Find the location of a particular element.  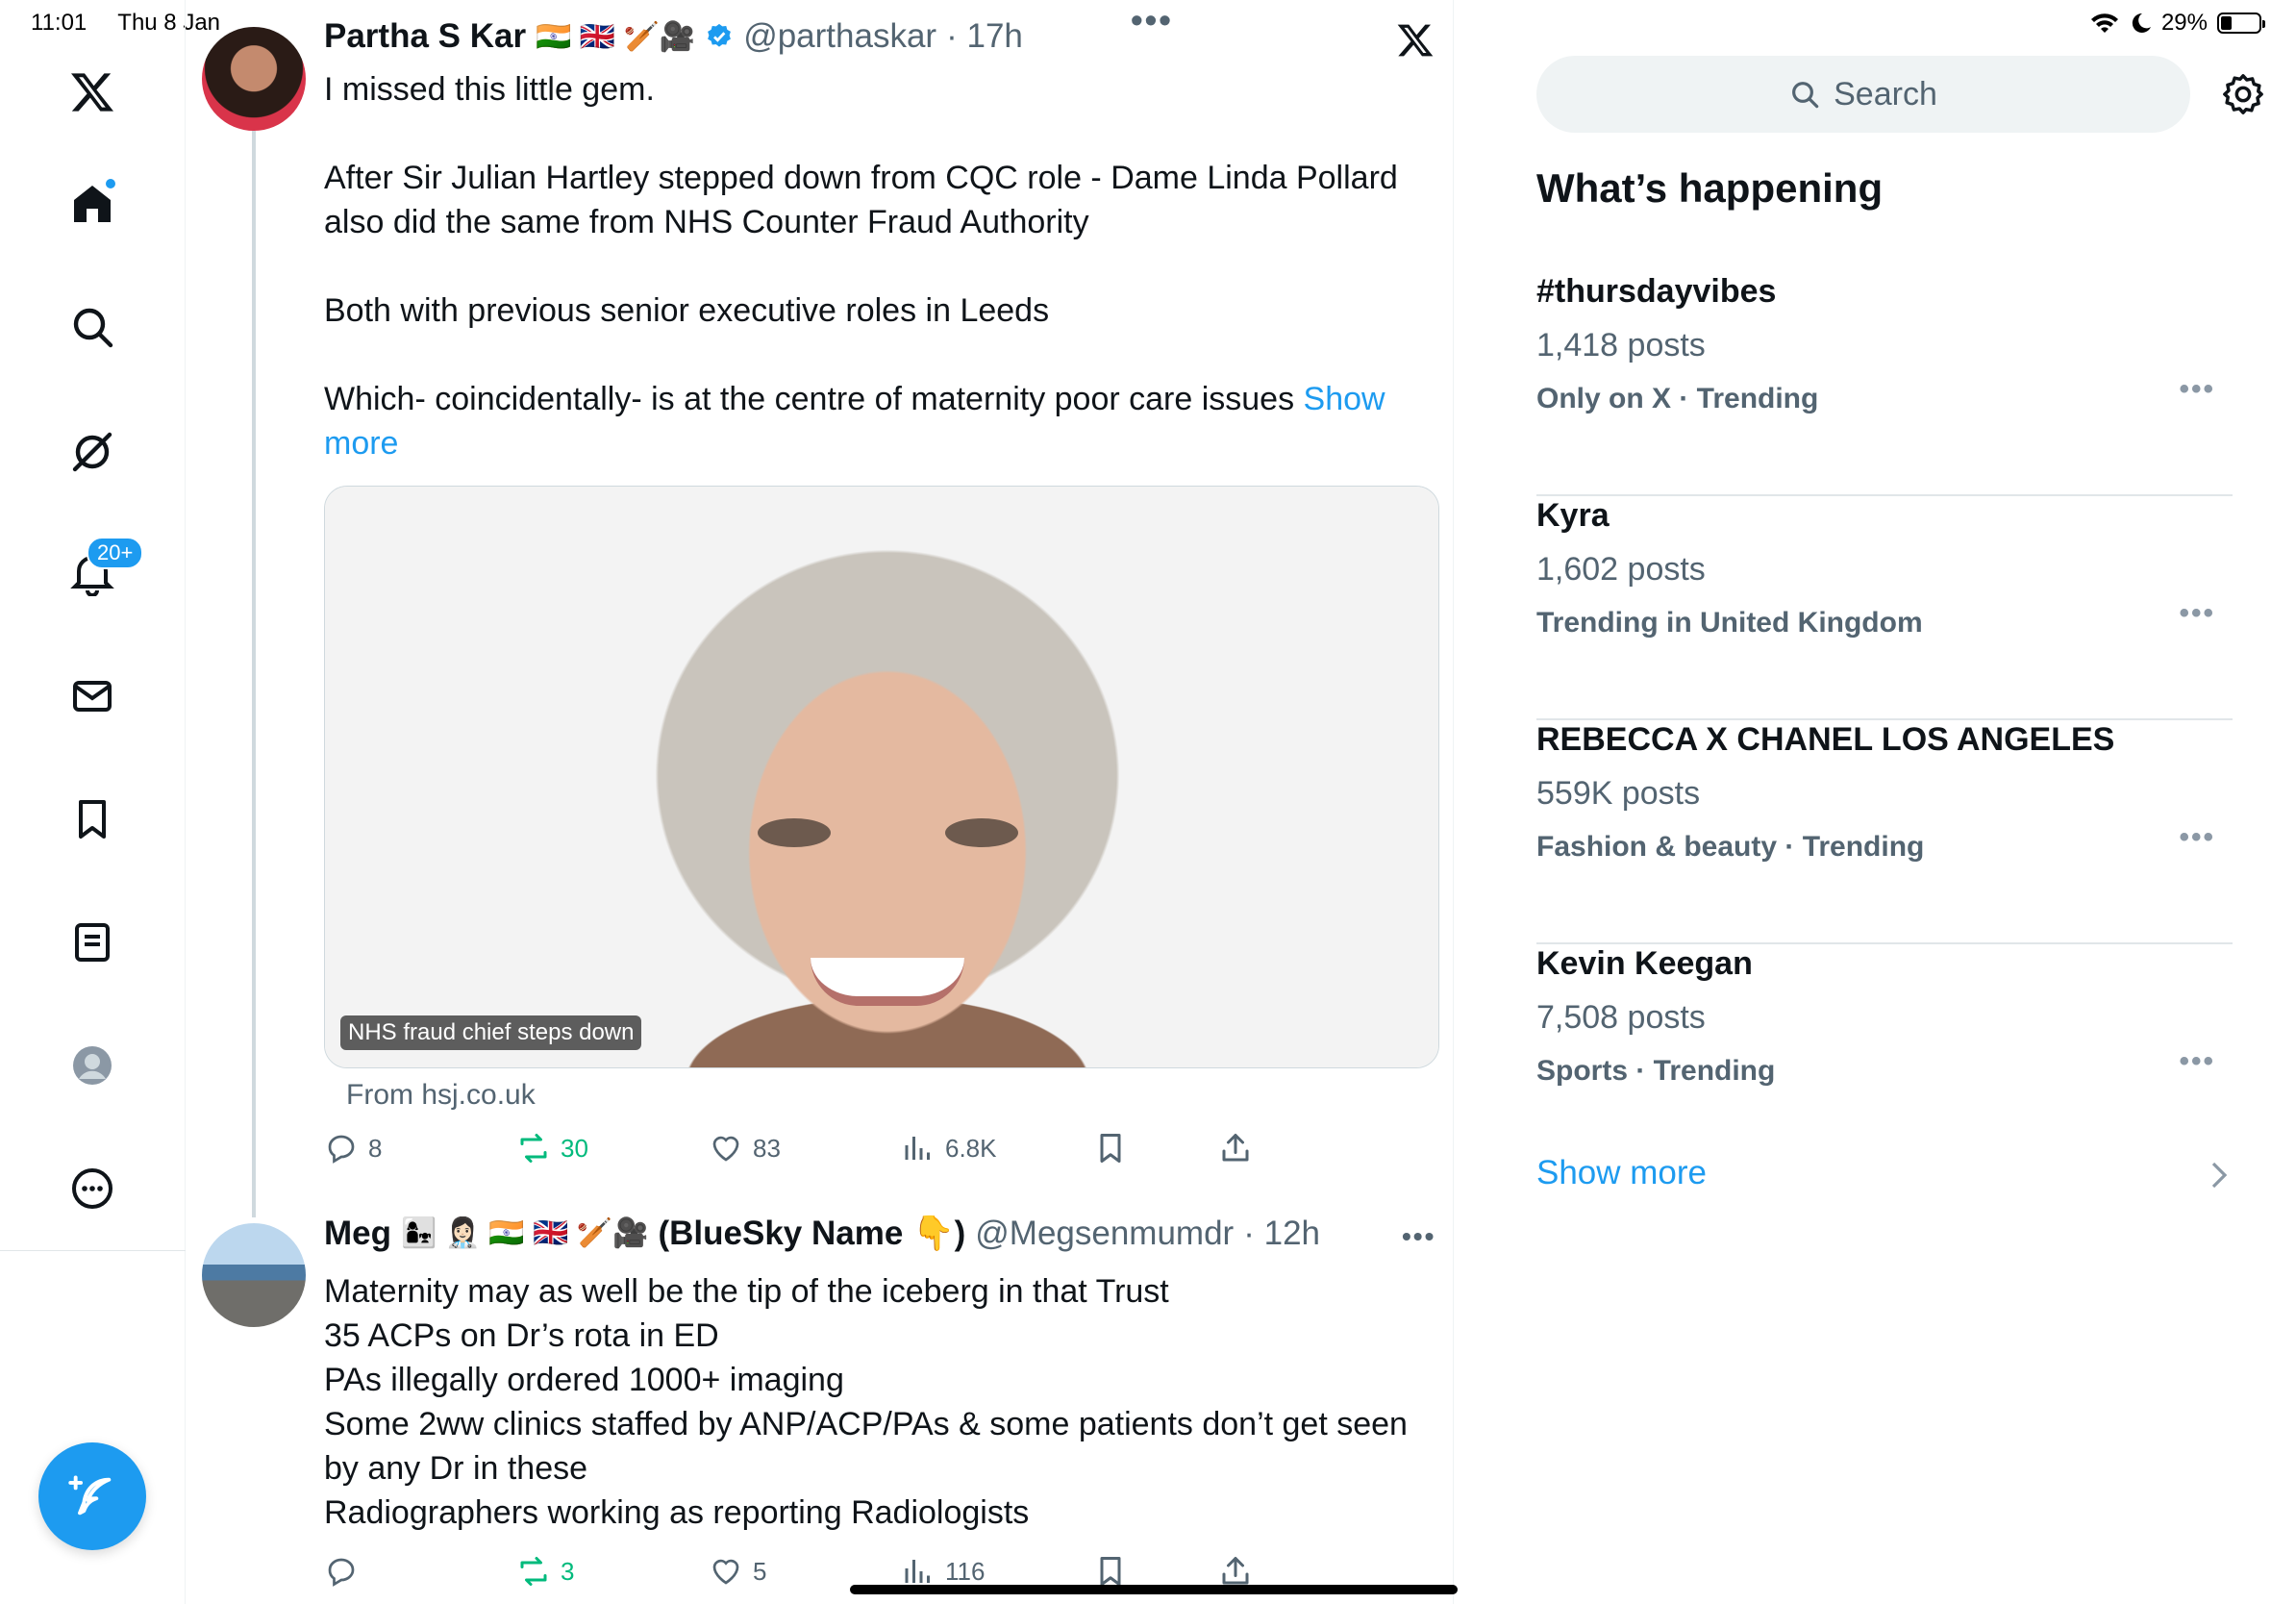

more-icon is located at coordinates (92, 1188).